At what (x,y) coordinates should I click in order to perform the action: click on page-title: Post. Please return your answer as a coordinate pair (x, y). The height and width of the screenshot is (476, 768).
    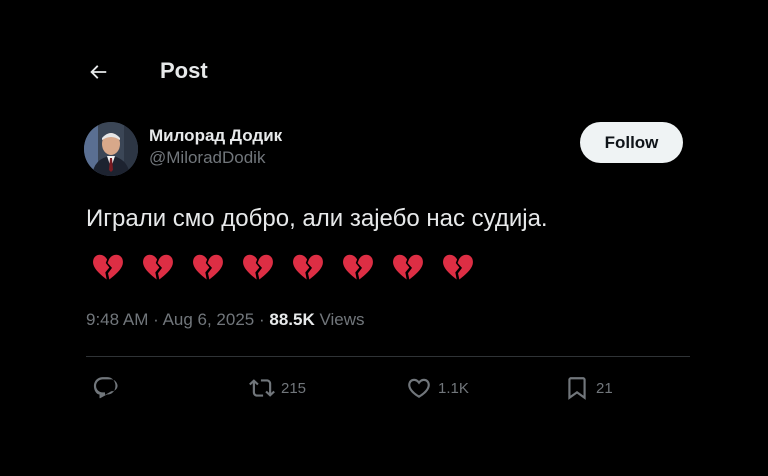
    Looking at the image, I should click on (184, 70).